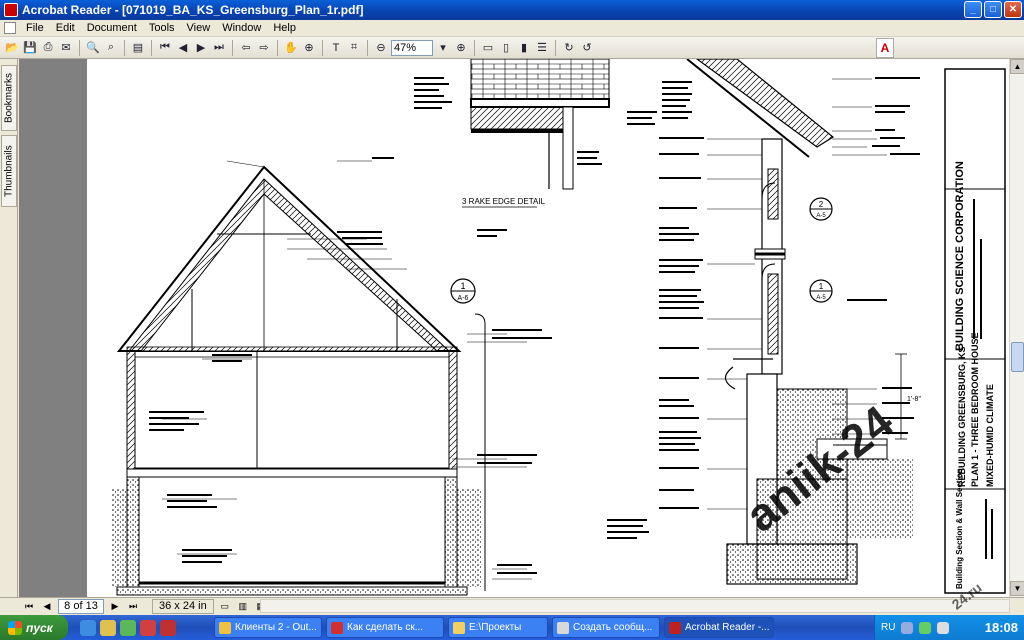 Image resolution: width=1024 pixels, height=640 pixels. What do you see at coordinates (443, 48) in the screenshot?
I see `zoom-dropdown-icon: ▾` at bounding box center [443, 48].